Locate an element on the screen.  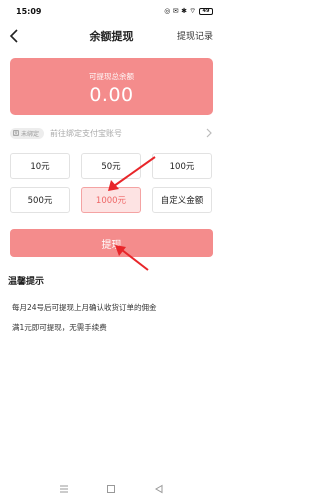
status-time: 15:09 is located at coordinates (29, 11).